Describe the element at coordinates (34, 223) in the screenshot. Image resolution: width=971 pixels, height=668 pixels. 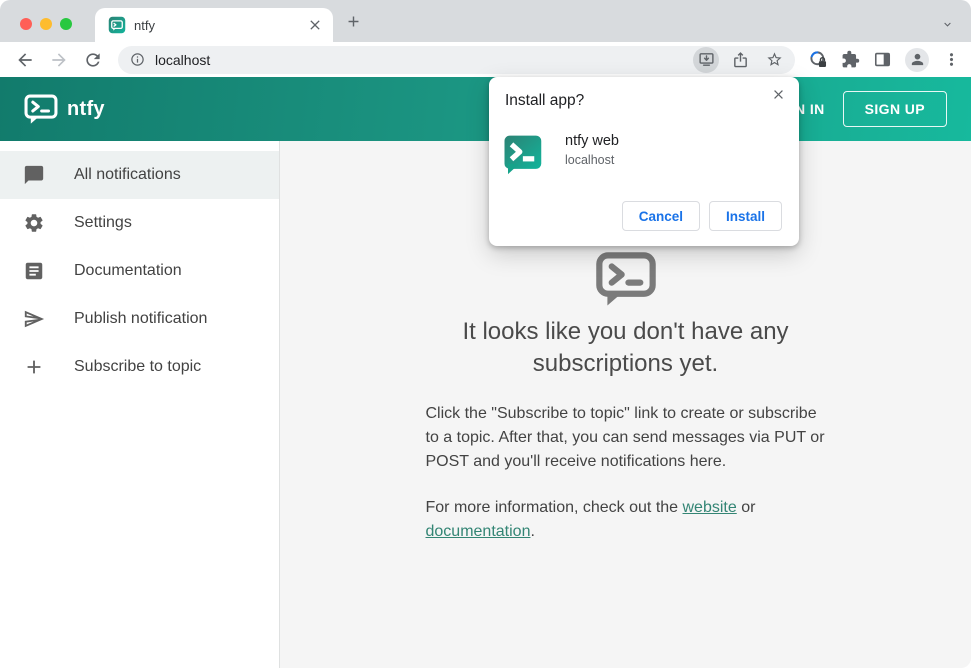
I see `gear-icon` at that location.